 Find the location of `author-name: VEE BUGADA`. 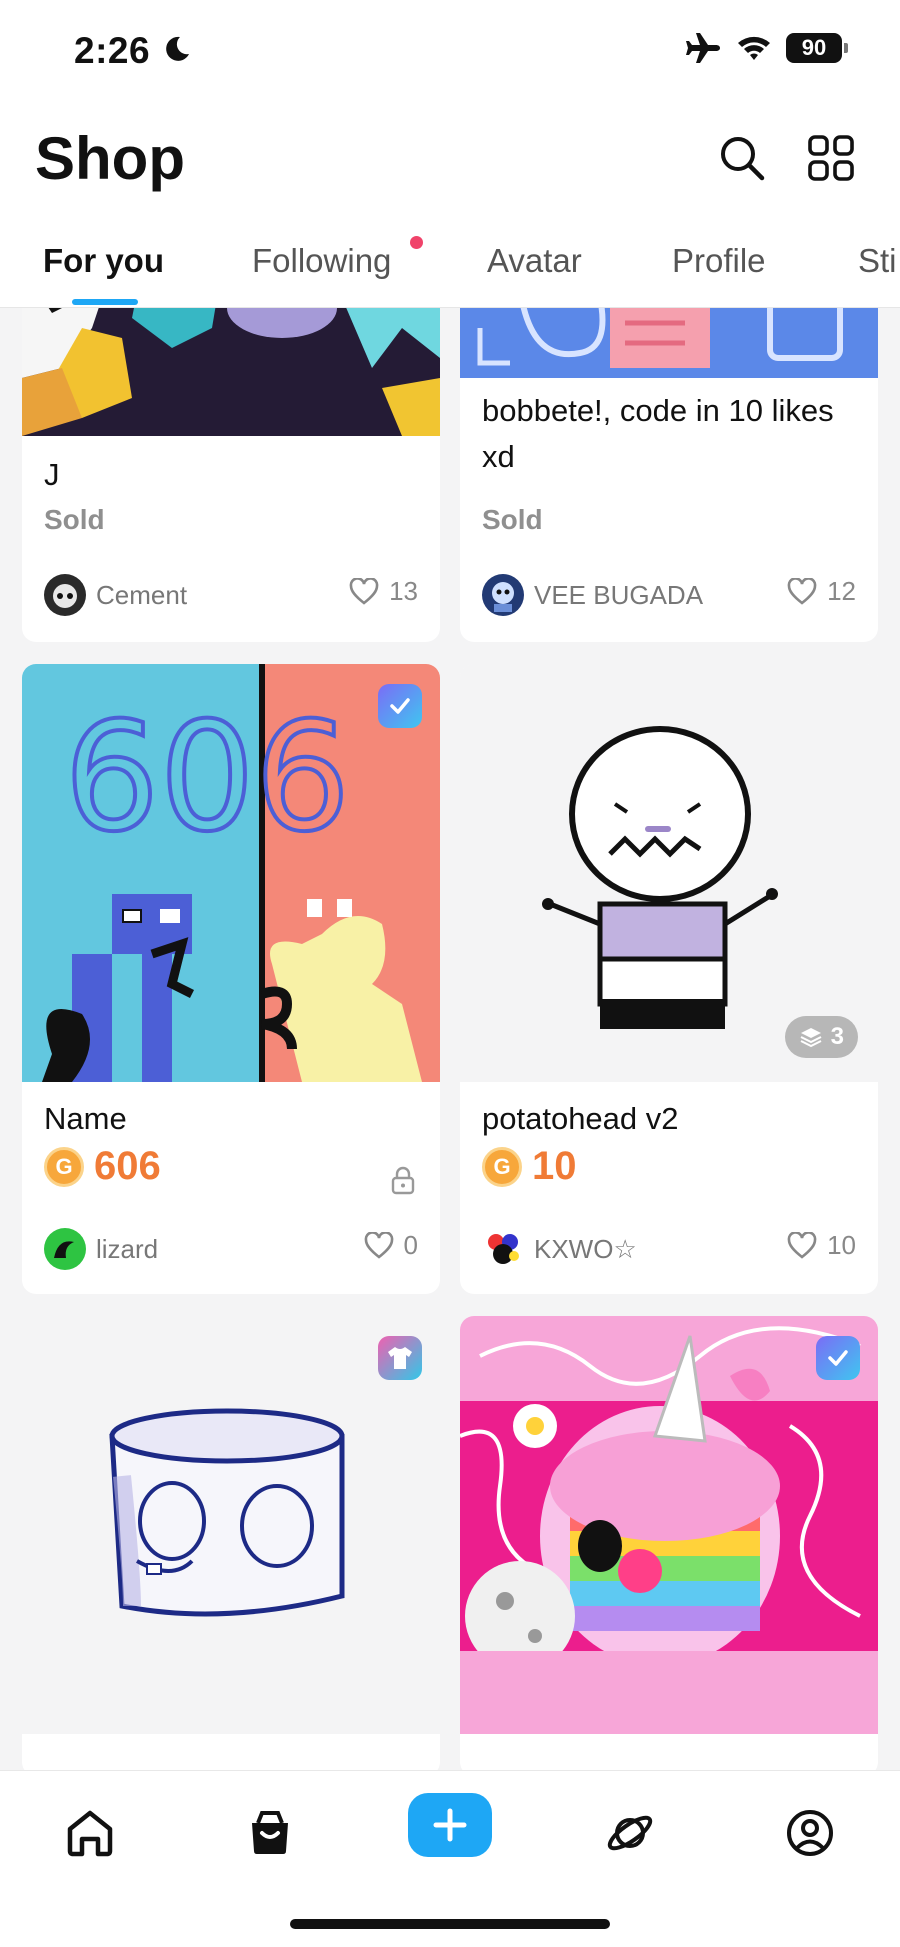

author-name: VEE BUGADA is located at coordinates (619, 594).